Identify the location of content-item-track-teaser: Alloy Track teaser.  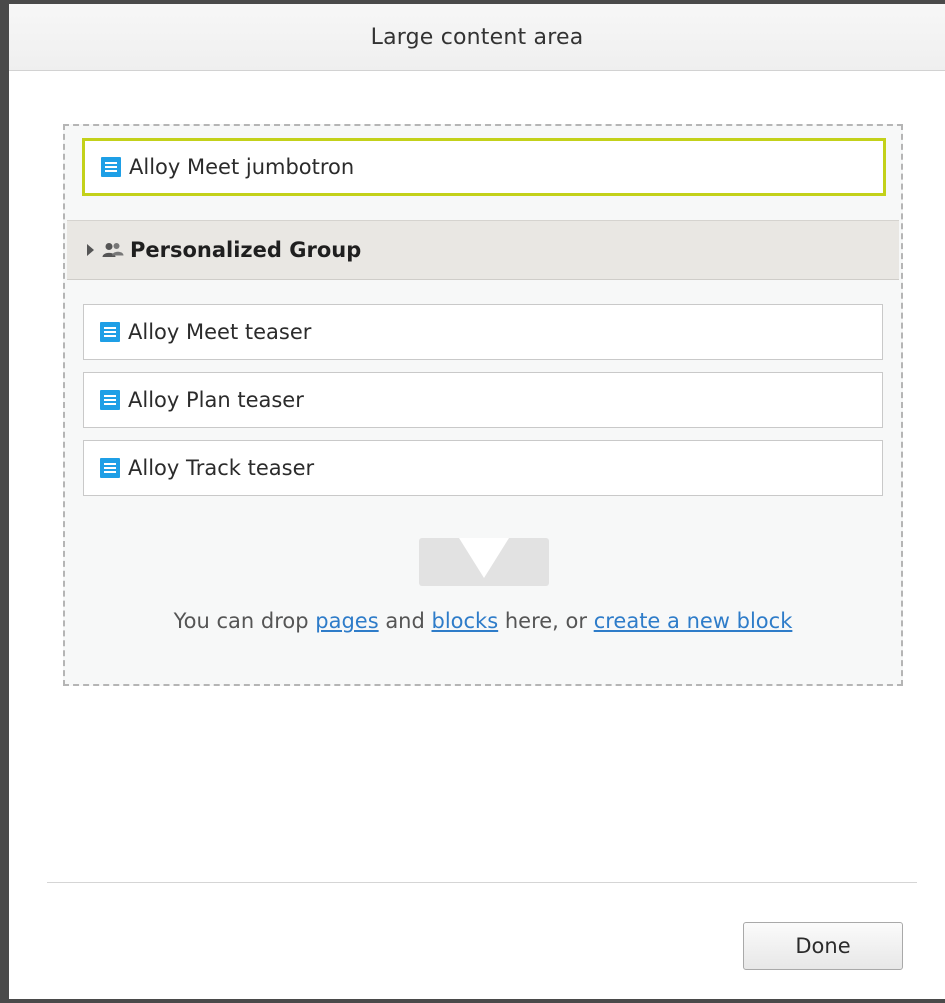
(483, 468).